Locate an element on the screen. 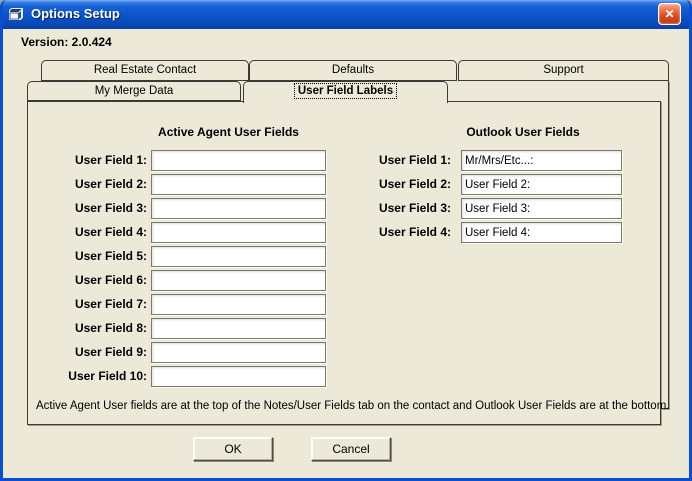 This screenshot has width=692, height=481. close-button: ✕ is located at coordinates (669, 14).